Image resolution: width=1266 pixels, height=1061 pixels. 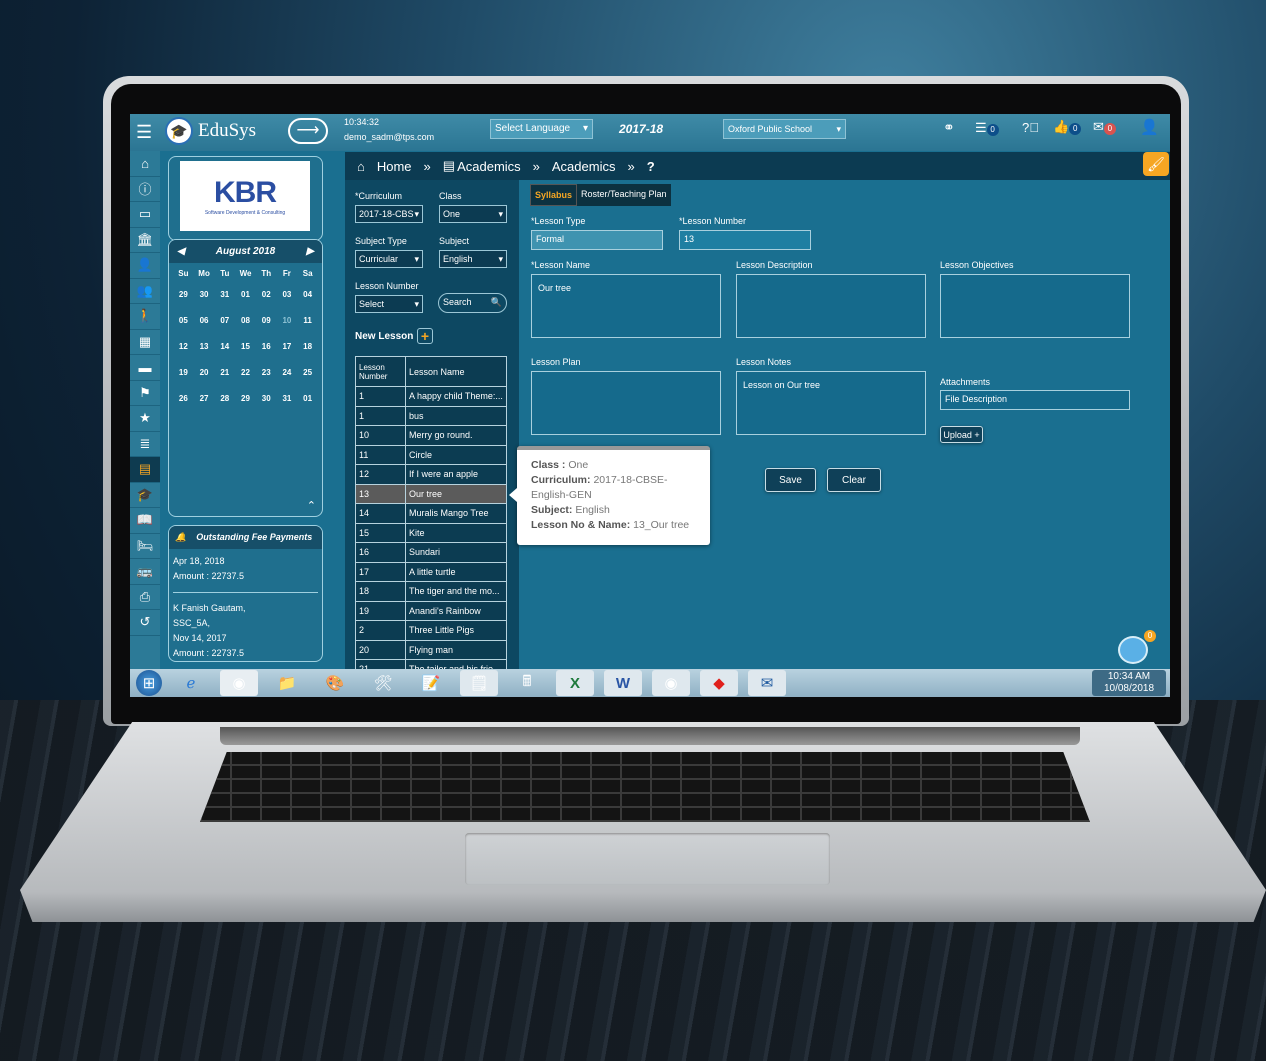 What do you see at coordinates (489, 166) in the screenshot?
I see `breadcrumb-academics: Academics` at bounding box center [489, 166].